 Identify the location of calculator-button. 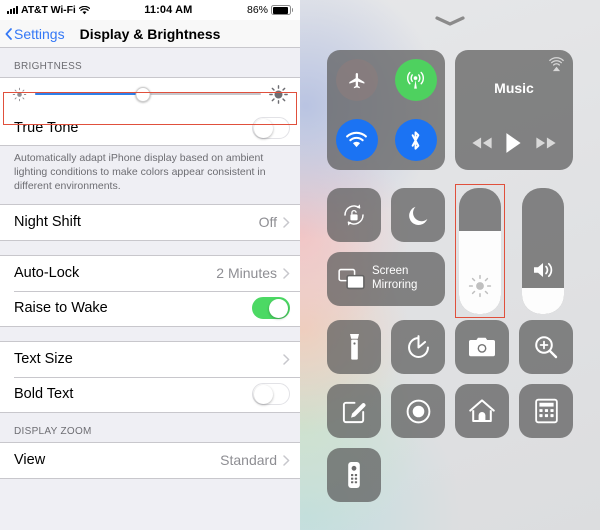
(546, 411).